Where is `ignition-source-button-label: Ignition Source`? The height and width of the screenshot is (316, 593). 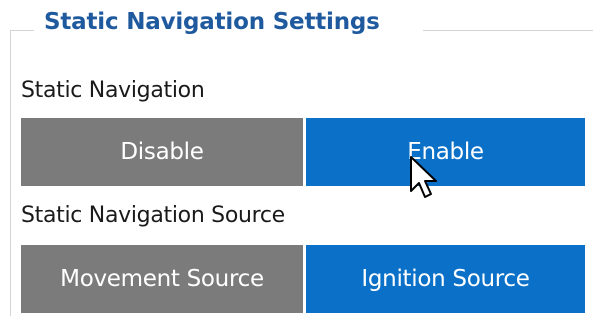
ignition-source-button-label: Ignition Source is located at coordinates (445, 279).